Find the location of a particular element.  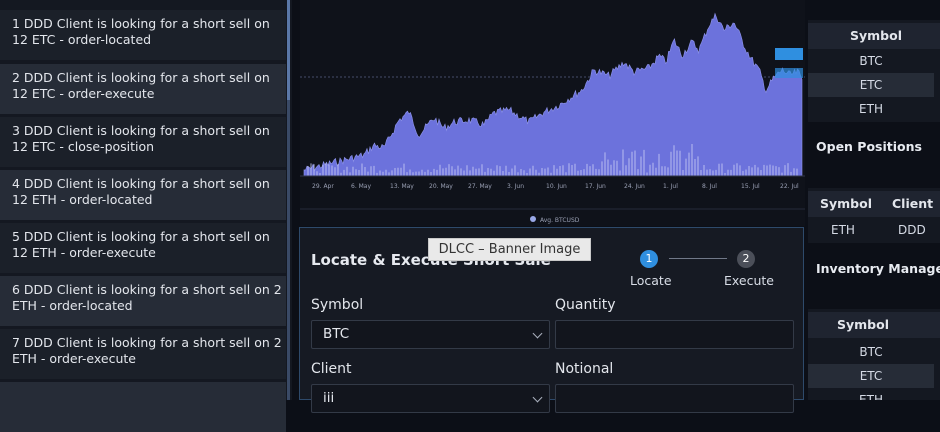

symbol-row: ETH is located at coordinates (871, 109).